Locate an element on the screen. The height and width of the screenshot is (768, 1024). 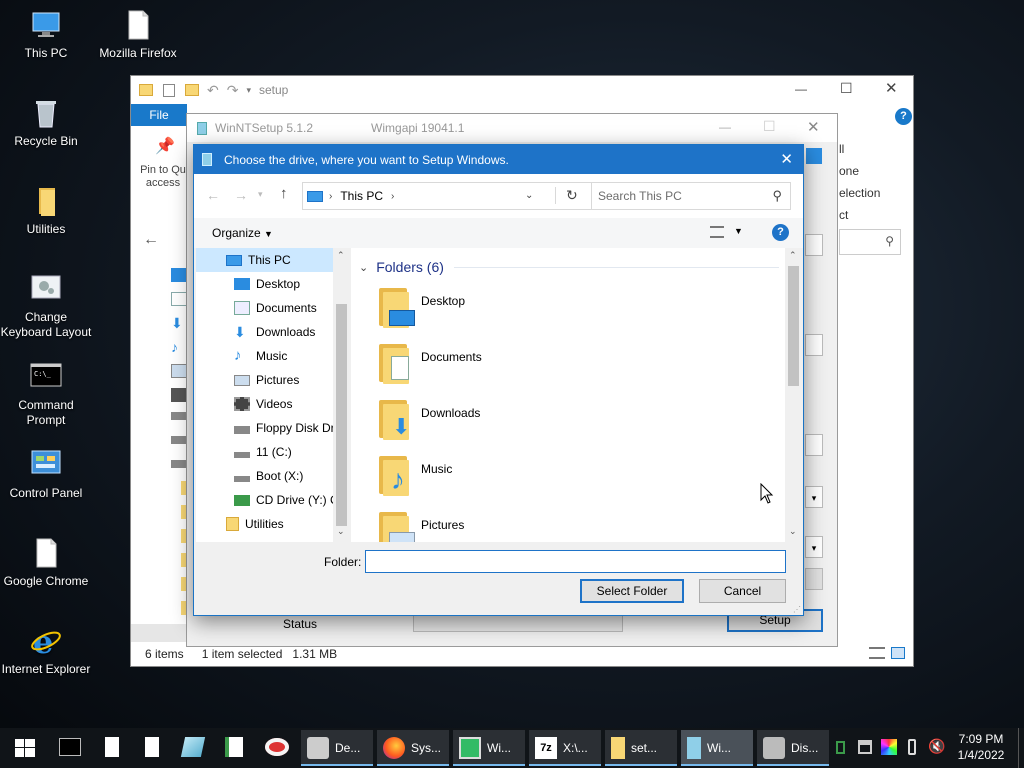
pictures-icon is located at coordinates (179, 371).